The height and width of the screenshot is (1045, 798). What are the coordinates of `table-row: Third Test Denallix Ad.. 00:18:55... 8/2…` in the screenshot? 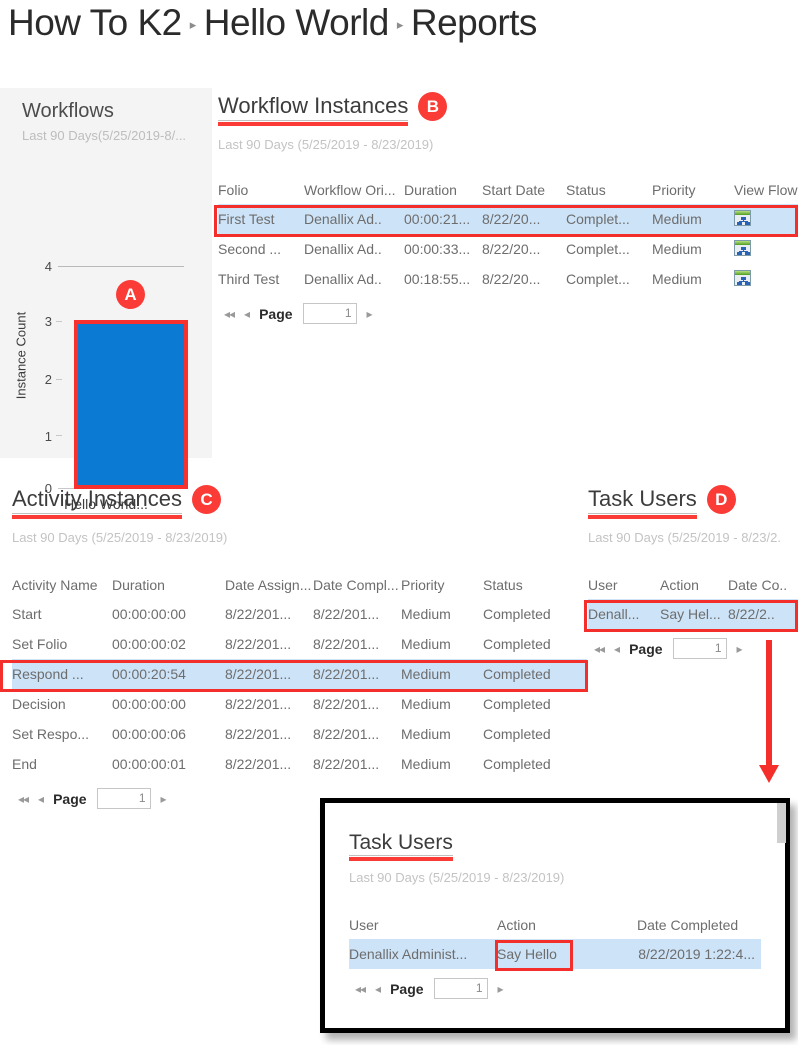 It's located at (508, 279).